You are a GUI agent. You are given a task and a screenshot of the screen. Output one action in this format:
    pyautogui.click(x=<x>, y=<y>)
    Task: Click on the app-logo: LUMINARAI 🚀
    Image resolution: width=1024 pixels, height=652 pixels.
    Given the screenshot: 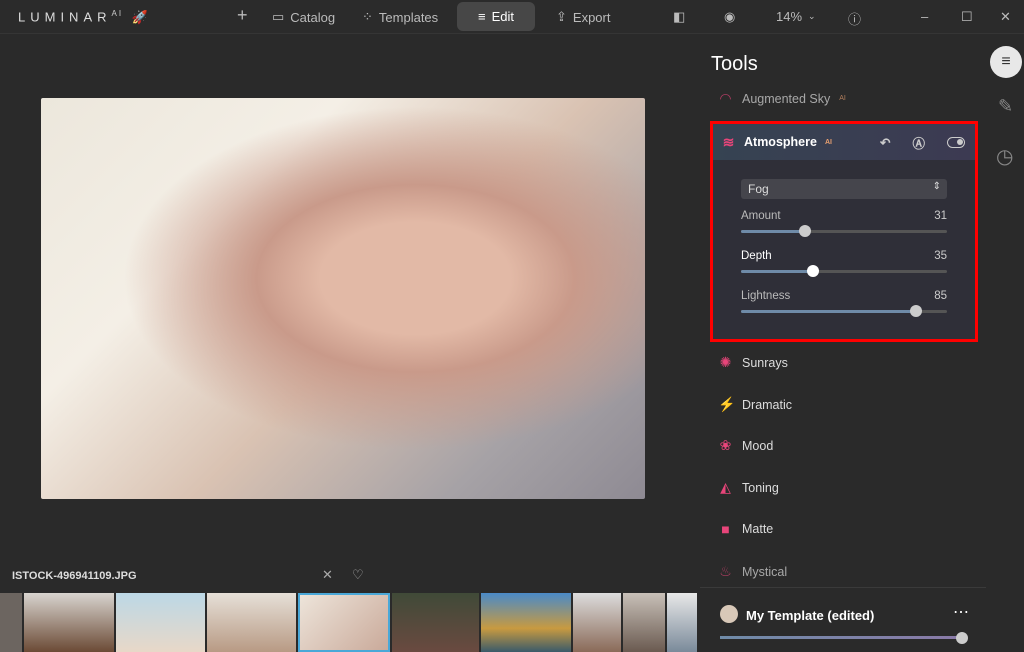 What is the action you would take?
    pyautogui.click(x=85, y=17)
    